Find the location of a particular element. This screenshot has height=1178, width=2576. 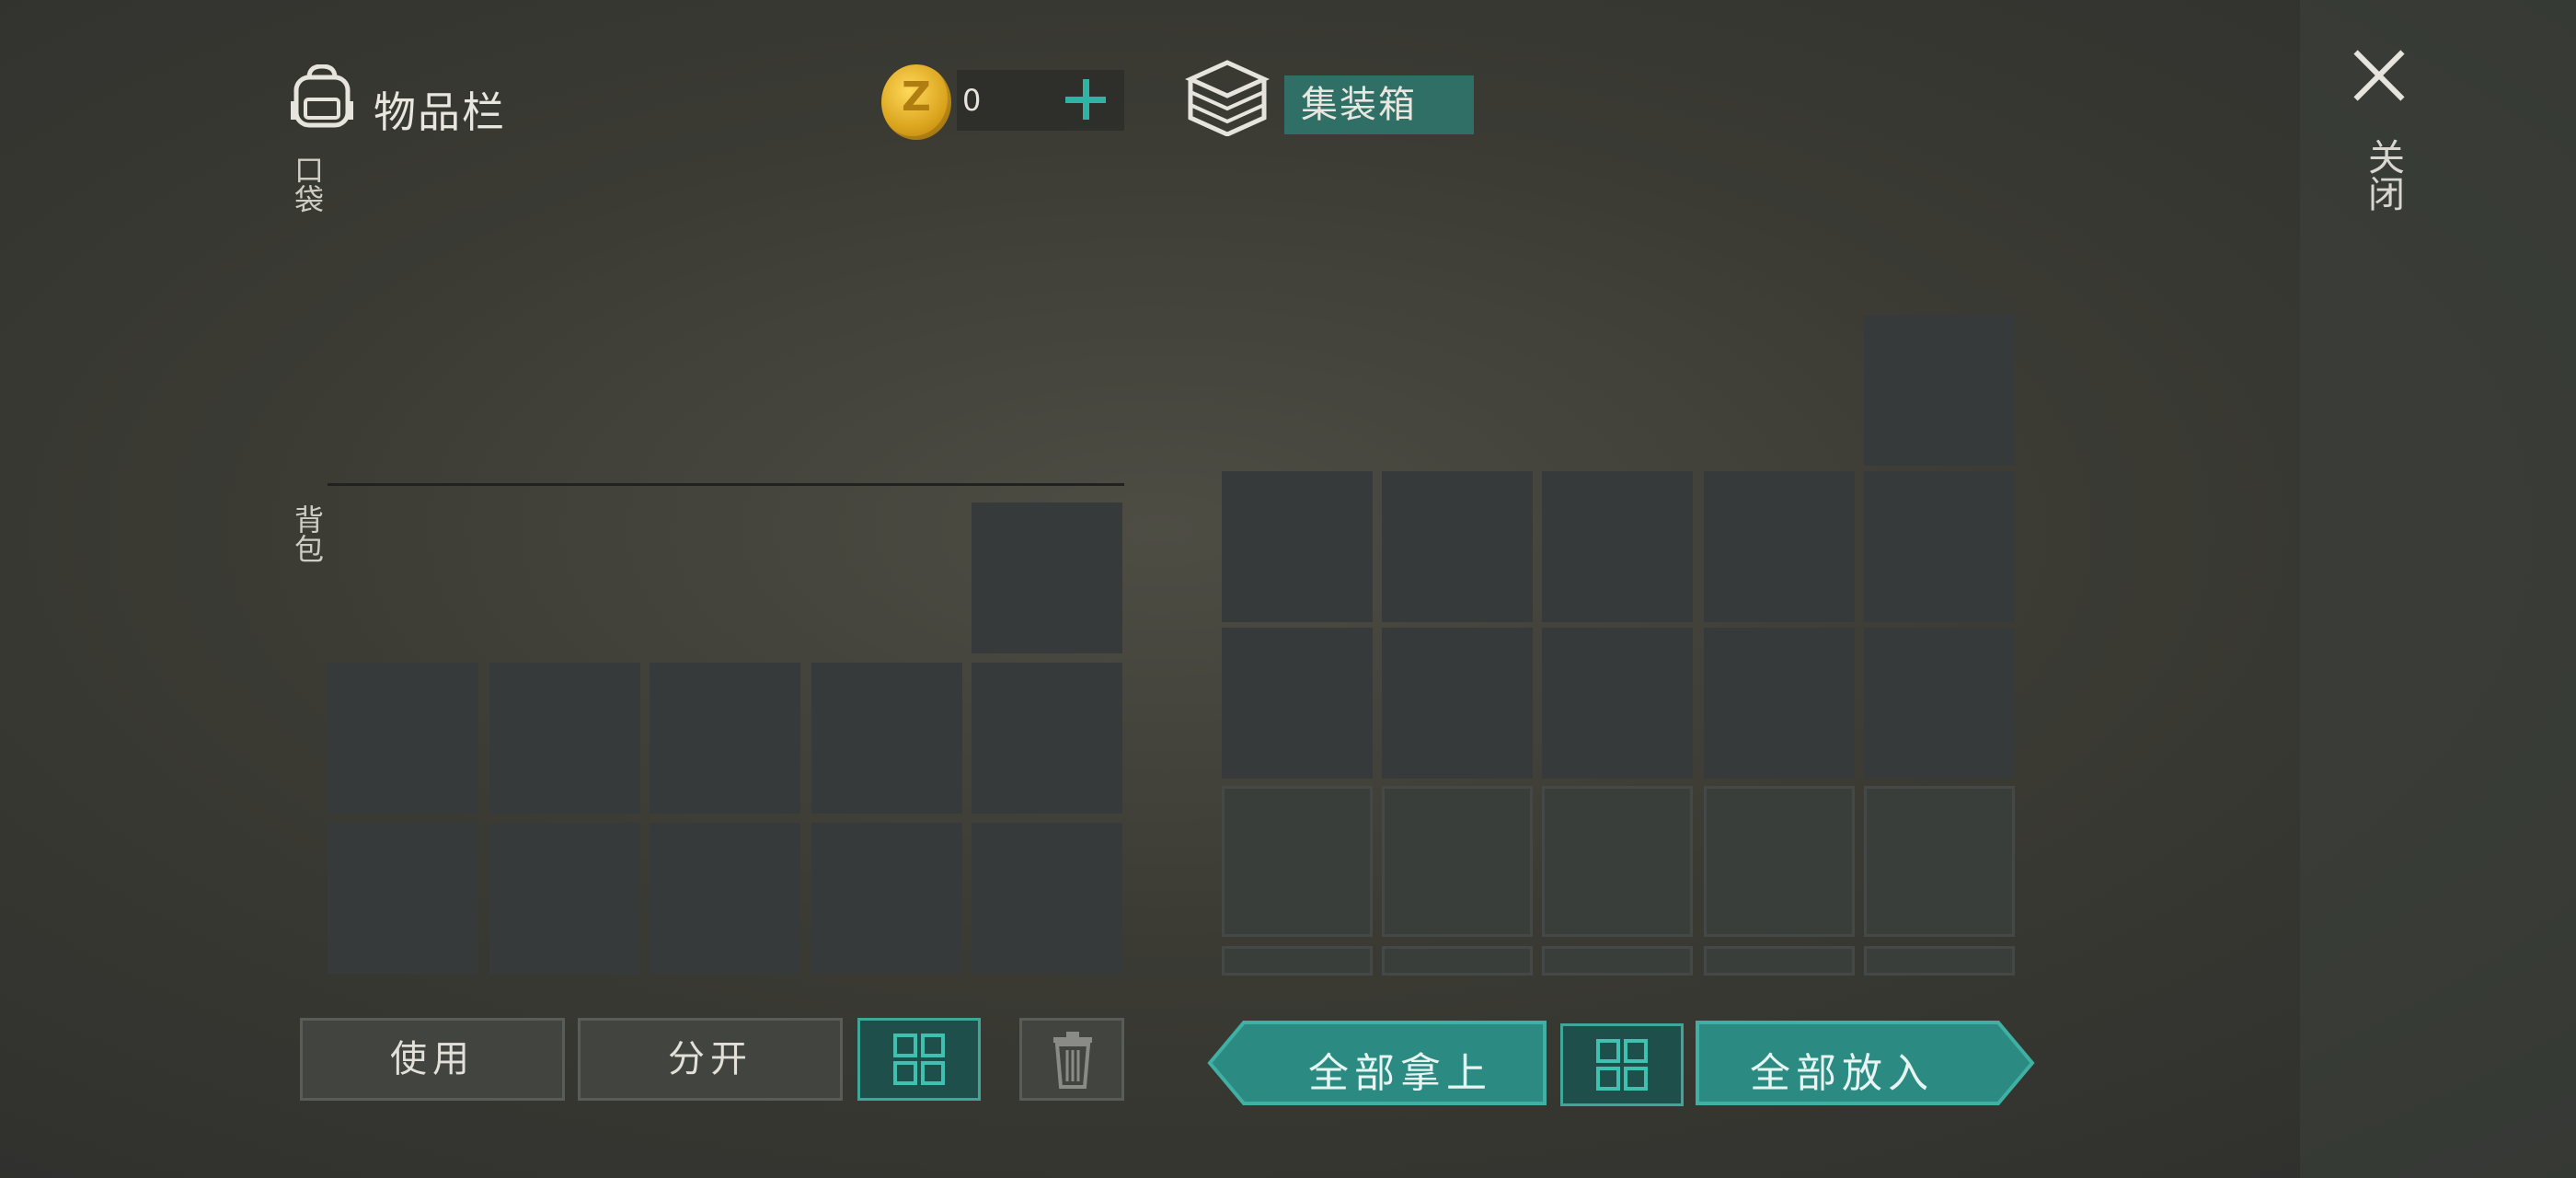

container-sort-button is located at coordinates (1622, 1064).